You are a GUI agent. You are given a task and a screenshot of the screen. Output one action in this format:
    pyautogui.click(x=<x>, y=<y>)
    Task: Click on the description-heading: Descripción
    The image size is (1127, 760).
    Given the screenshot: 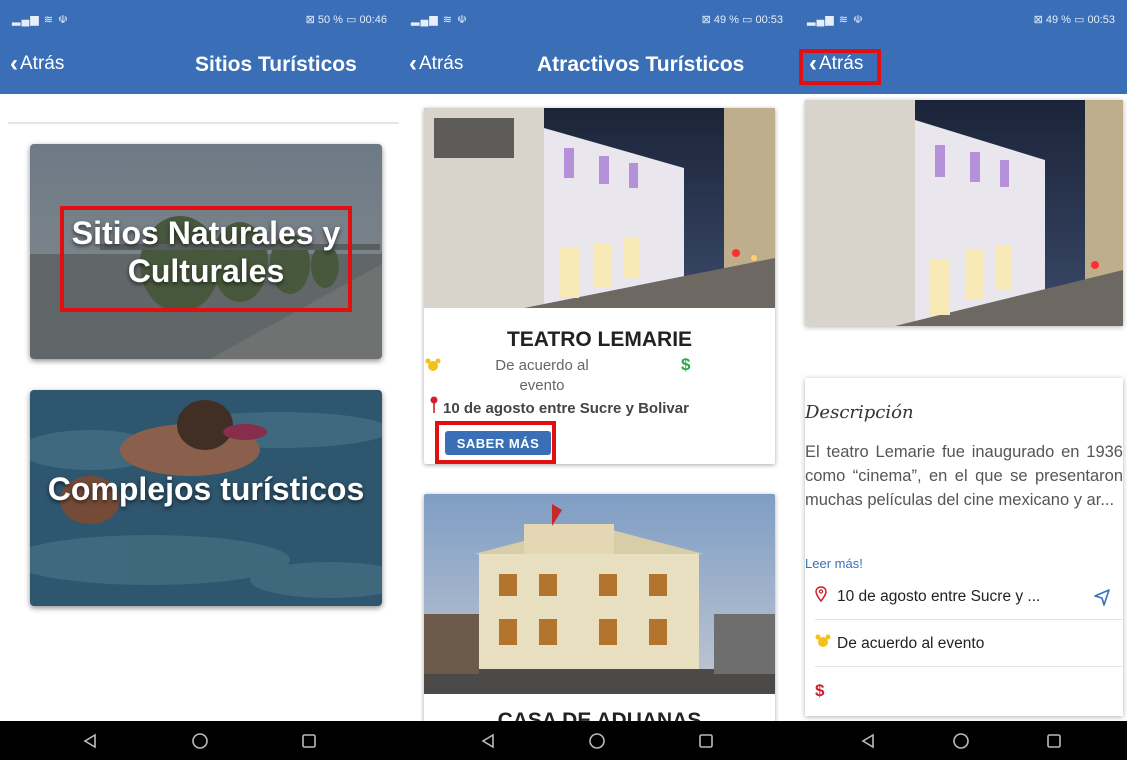 What is the action you would take?
    pyautogui.click(x=859, y=412)
    